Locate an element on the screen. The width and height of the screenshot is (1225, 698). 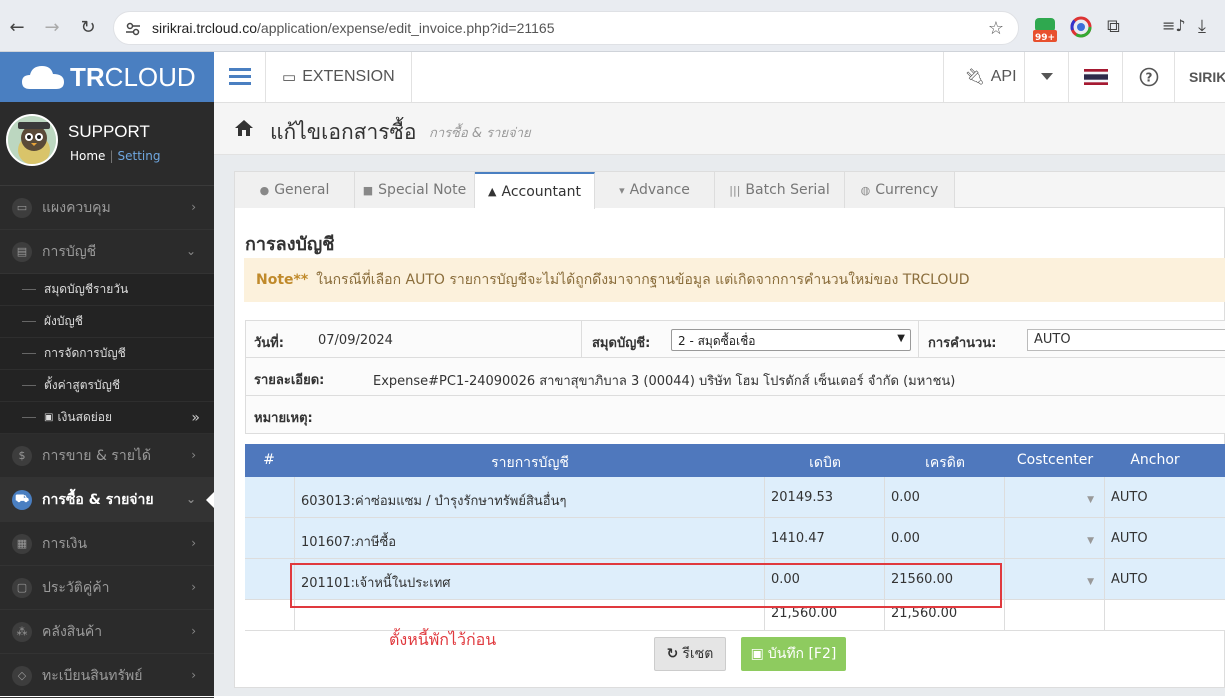
menu-label: การบัญชี is located at coordinates (69, 251).